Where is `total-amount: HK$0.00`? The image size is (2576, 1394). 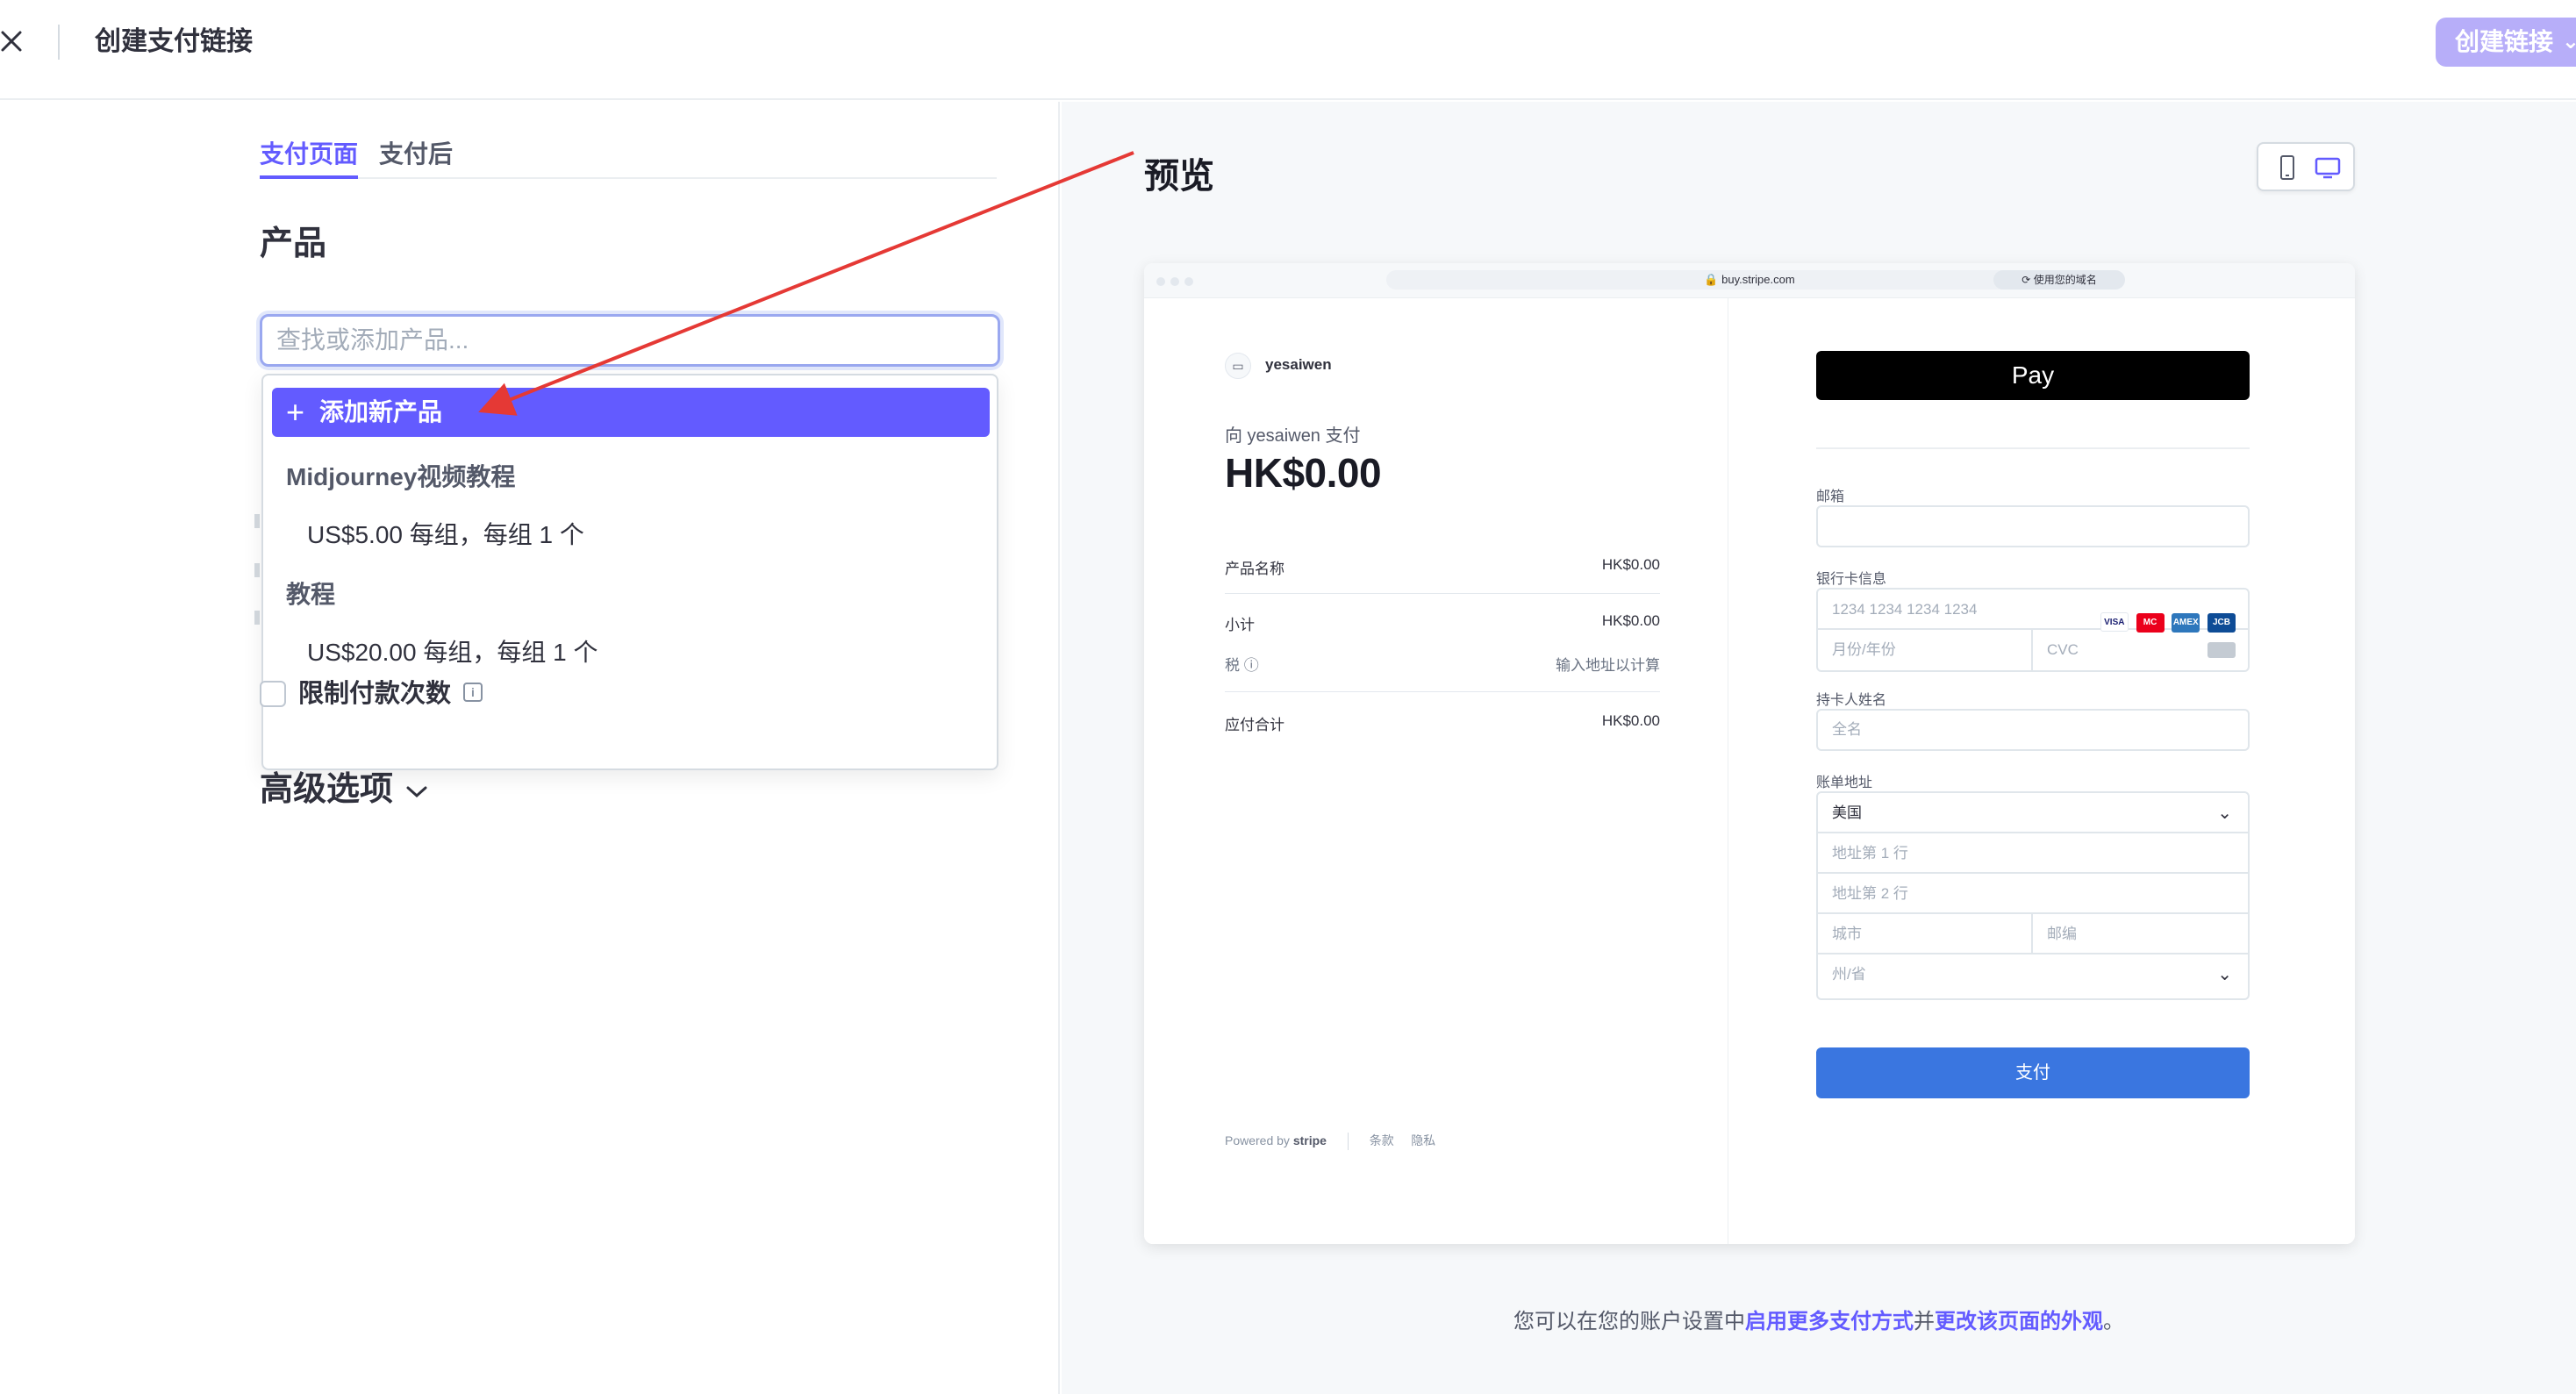
total-amount: HK$0.00 is located at coordinates (1303, 473).